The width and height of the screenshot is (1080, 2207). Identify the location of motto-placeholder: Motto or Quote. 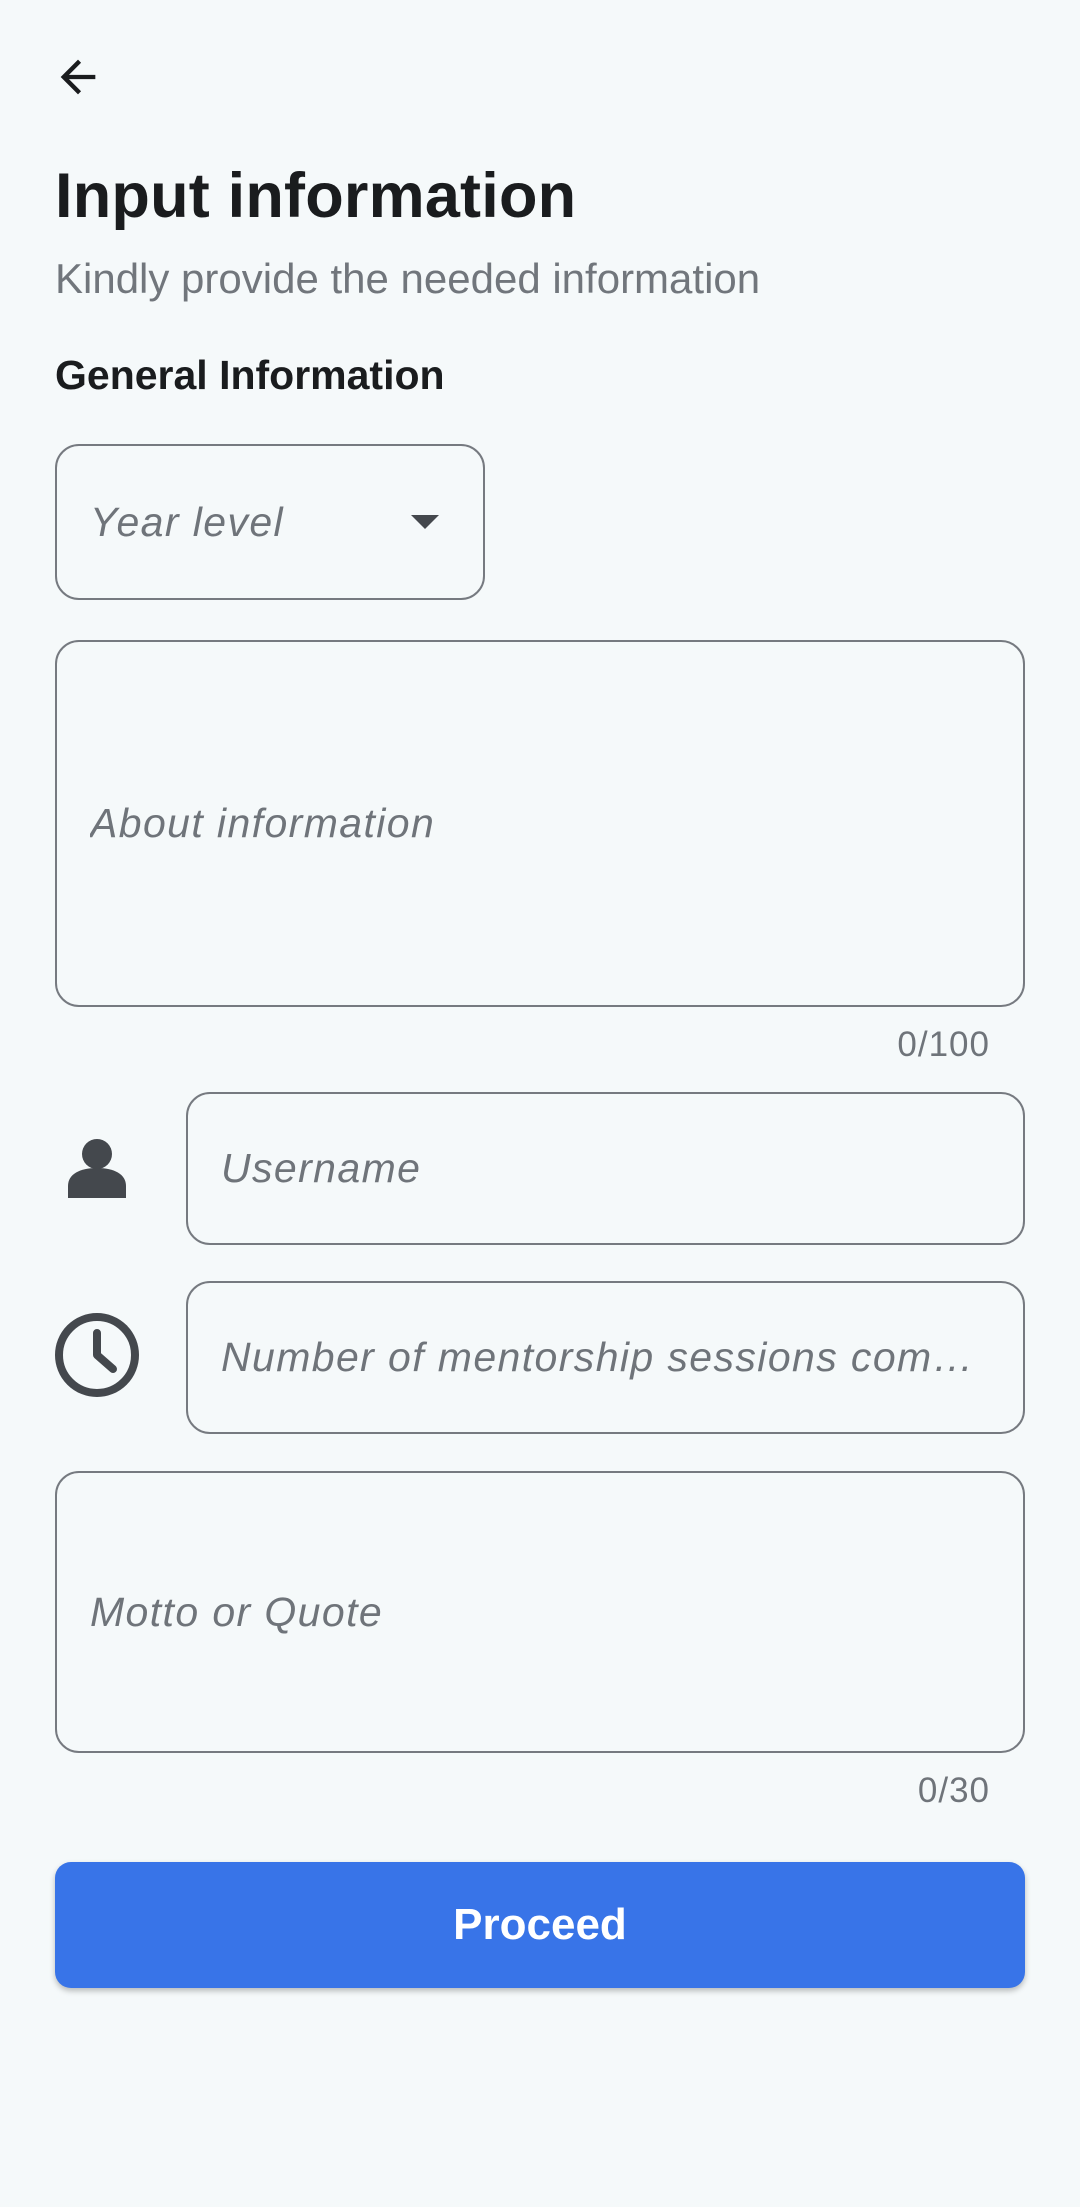
(237, 1611).